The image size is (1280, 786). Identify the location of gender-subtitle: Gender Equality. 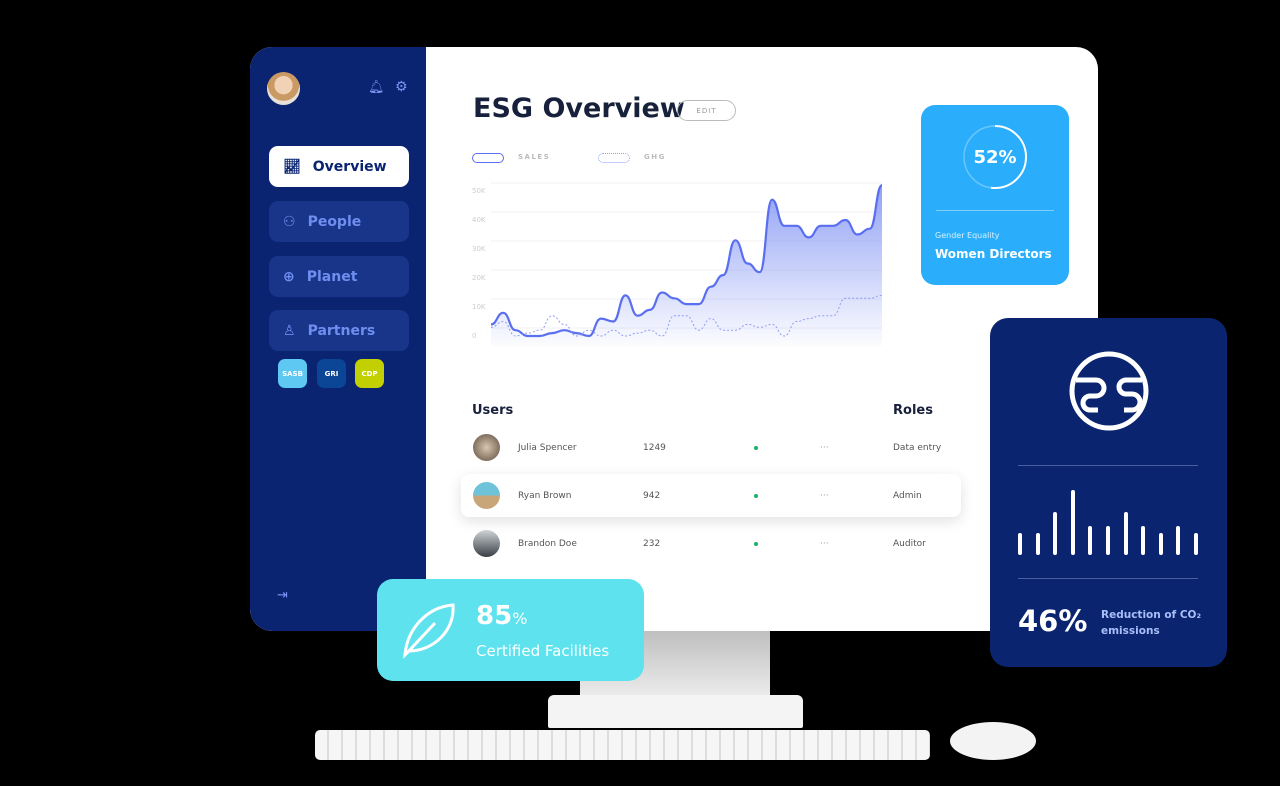
(967, 235).